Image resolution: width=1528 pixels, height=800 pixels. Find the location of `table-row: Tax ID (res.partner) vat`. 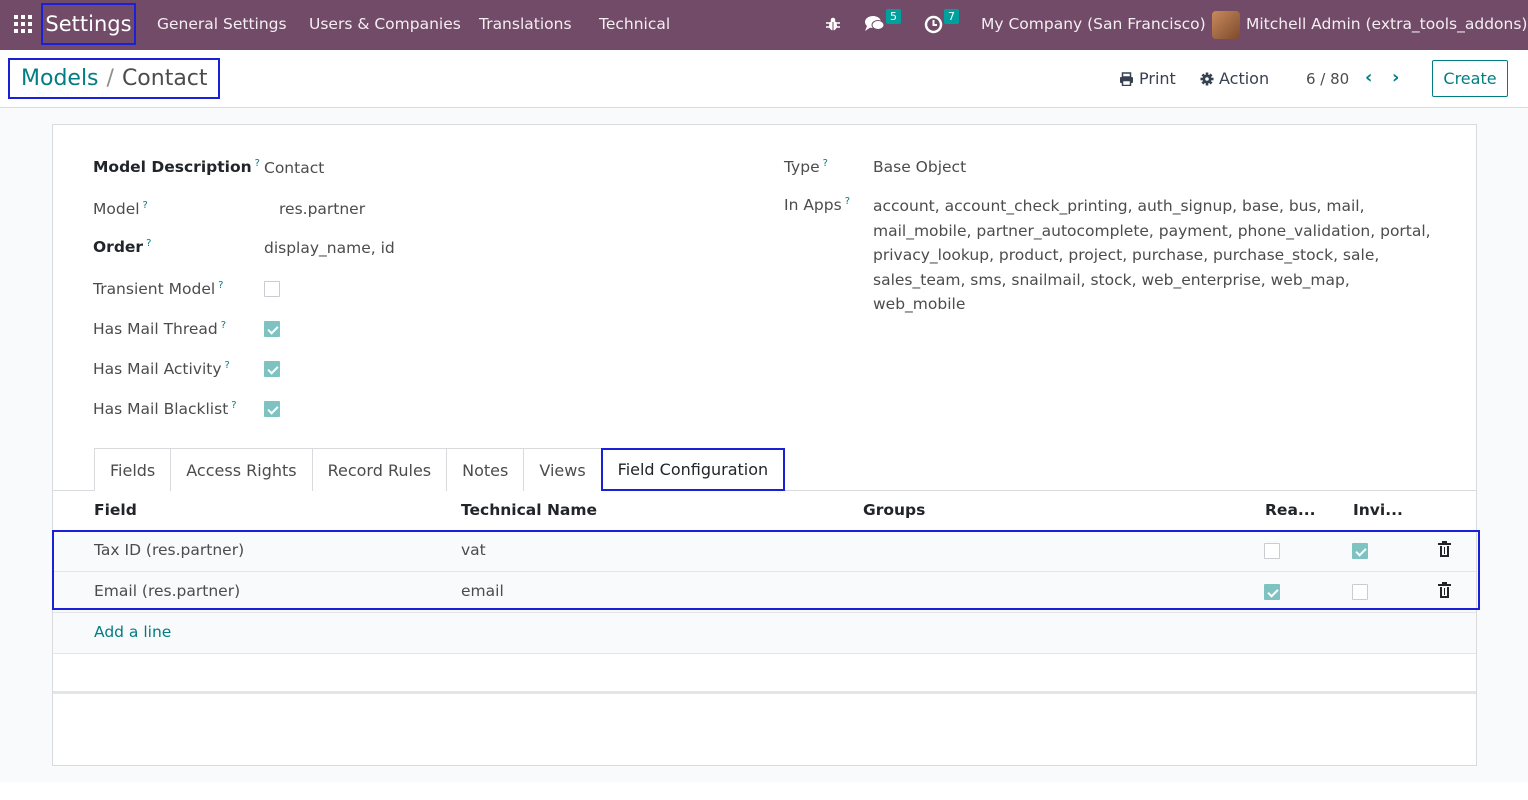

table-row: Tax ID (res.partner) vat is located at coordinates (764, 551).